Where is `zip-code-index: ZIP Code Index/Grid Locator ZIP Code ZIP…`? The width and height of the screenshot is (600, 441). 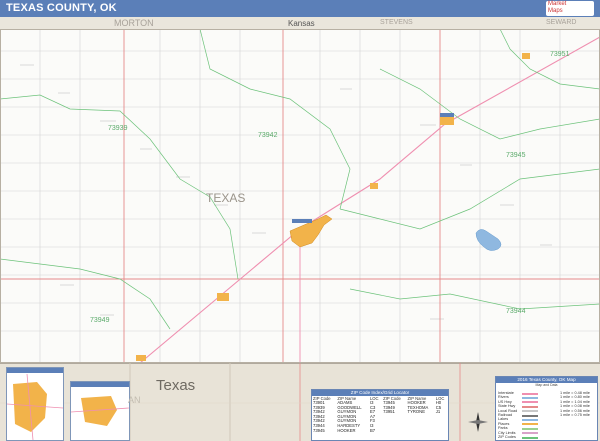 zip-code-index: ZIP Code Index/Grid Locator ZIP Code ZIP… is located at coordinates (380, 415).